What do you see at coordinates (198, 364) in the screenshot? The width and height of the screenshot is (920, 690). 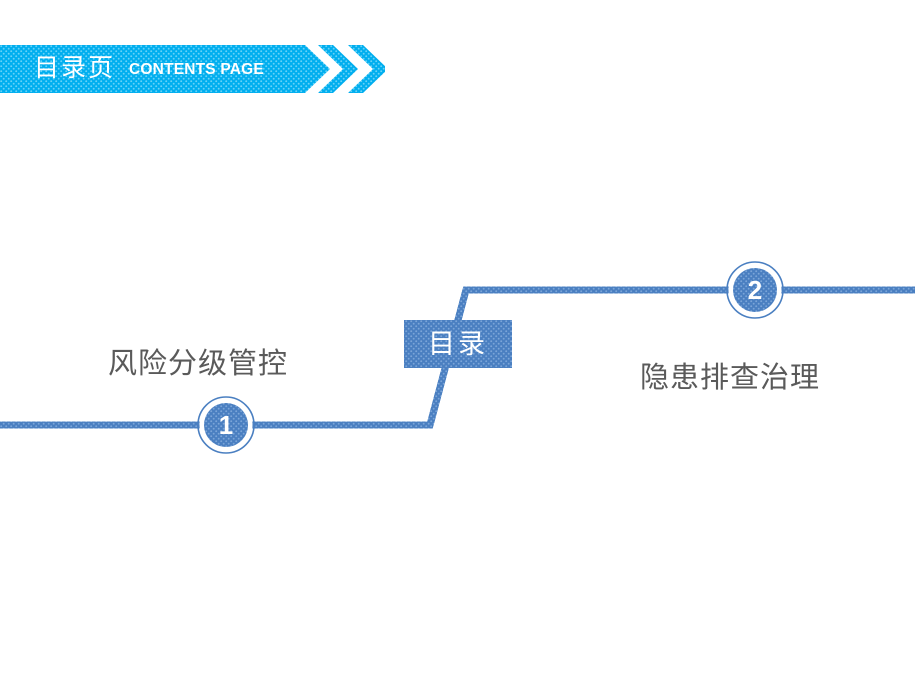 I see `node-1-caption: 风险分级管控` at bounding box center [198, 364].